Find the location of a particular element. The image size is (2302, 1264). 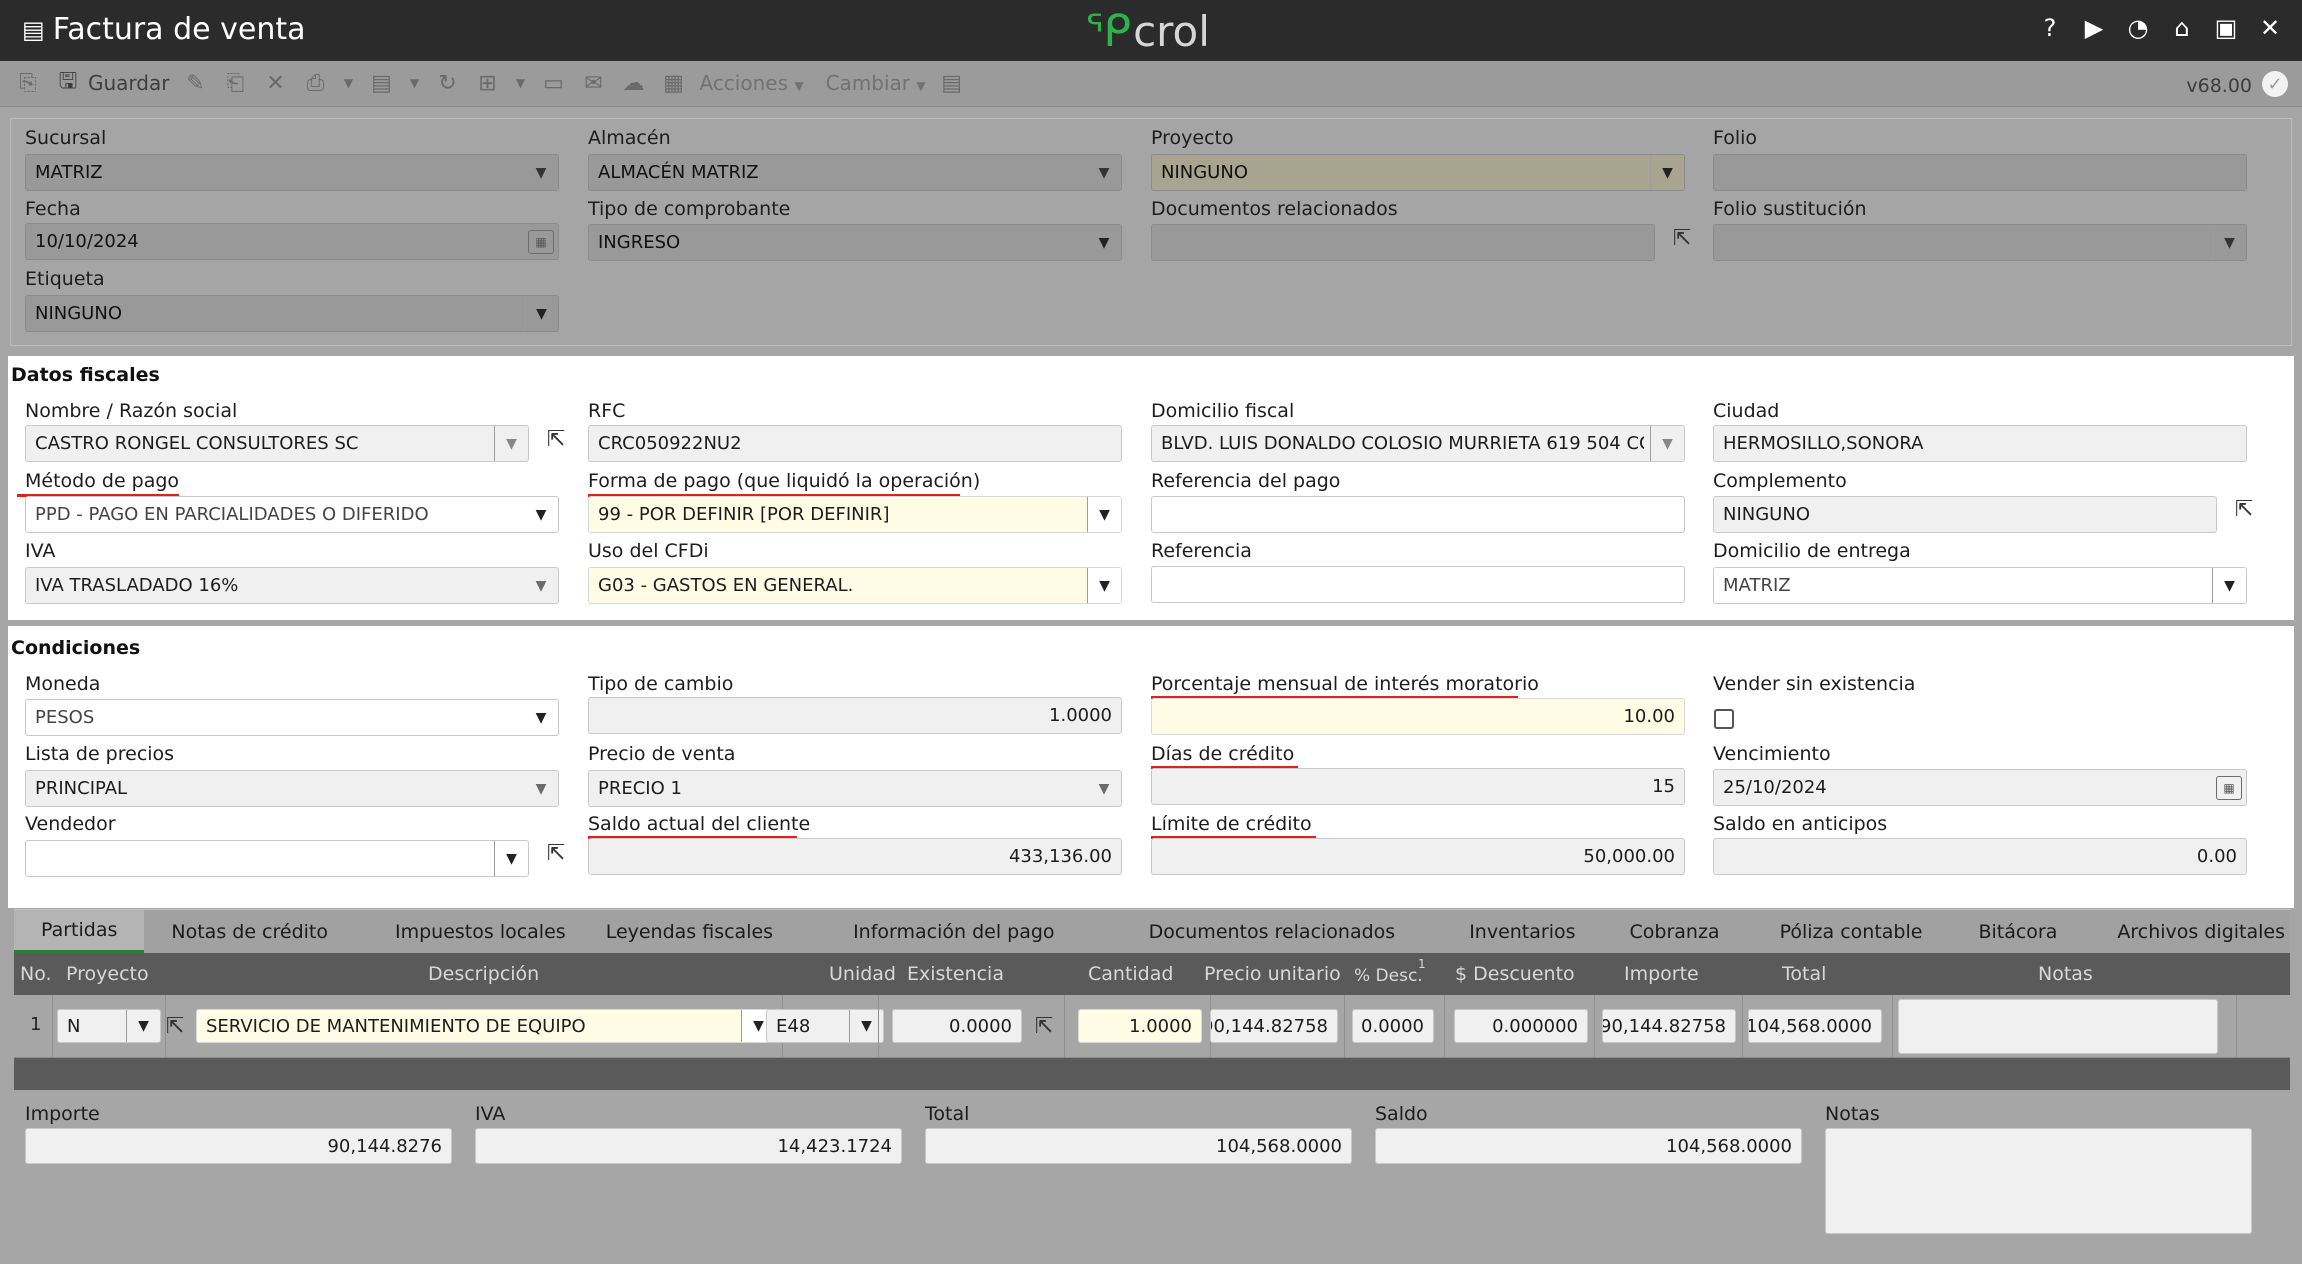

change-menu: Cambiar ▼ is located at coordinates (876, 83).